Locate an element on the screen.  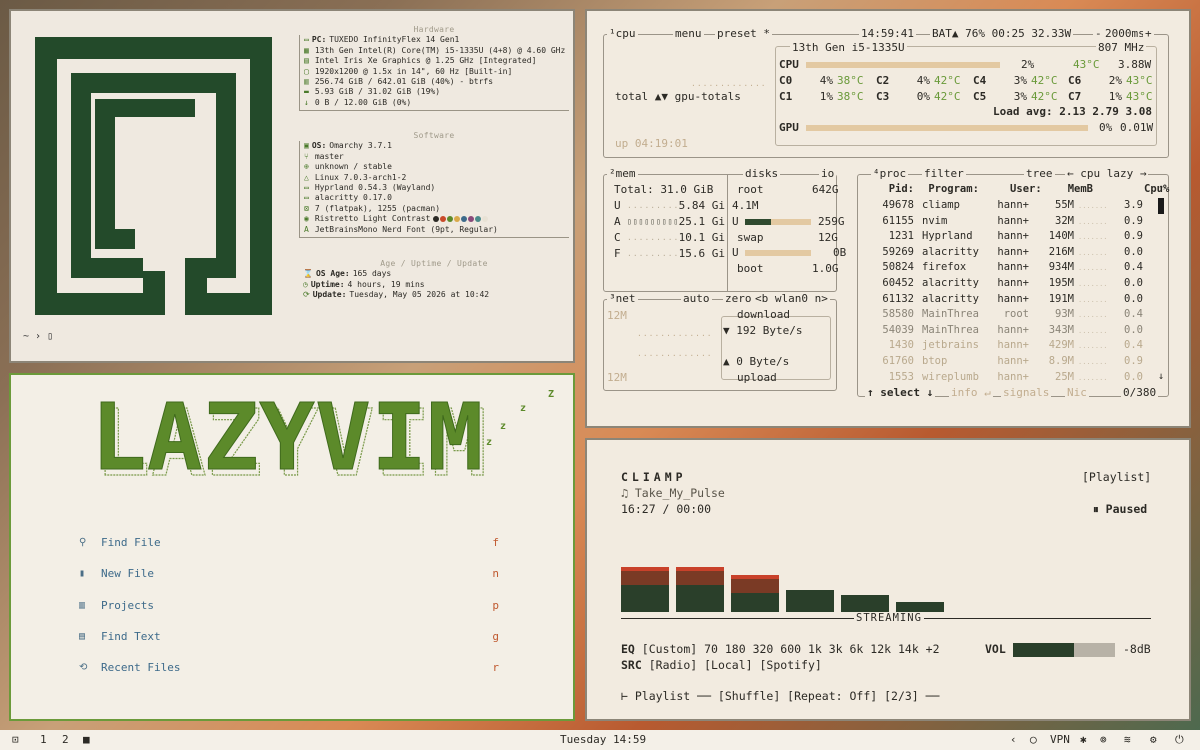
tray-record-icon: ◯ is located at coordinates (1033, 739).